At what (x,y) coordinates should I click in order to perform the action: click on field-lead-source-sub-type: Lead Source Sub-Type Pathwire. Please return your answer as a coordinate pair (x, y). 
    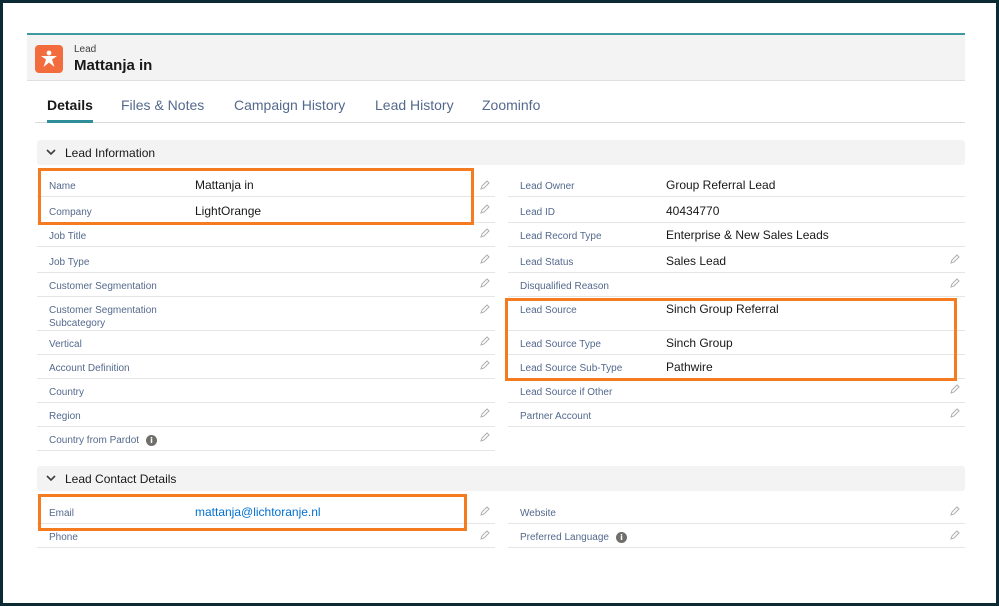
    Looking at the image, I should click on (736, 367).